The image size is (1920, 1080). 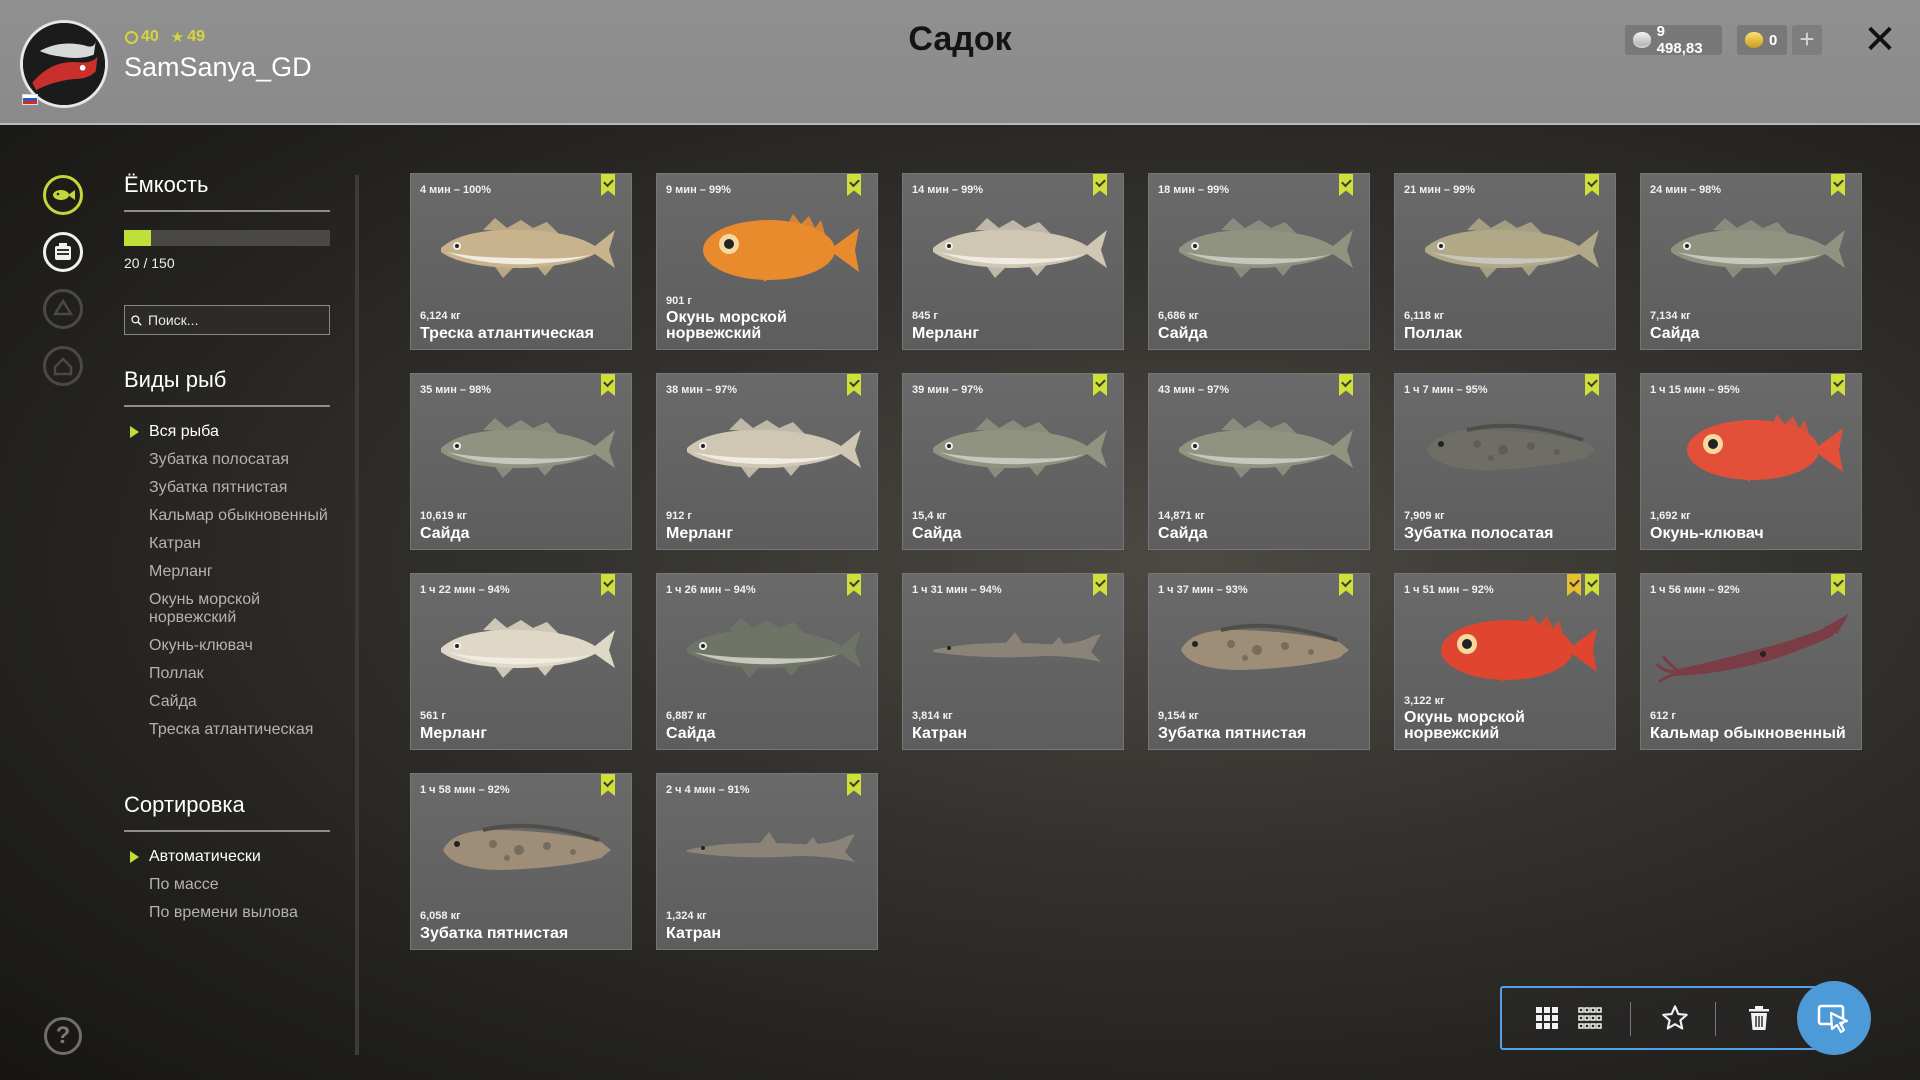 I want to click on fish-name: Треска атлантическая, so click(x=507, y=333).